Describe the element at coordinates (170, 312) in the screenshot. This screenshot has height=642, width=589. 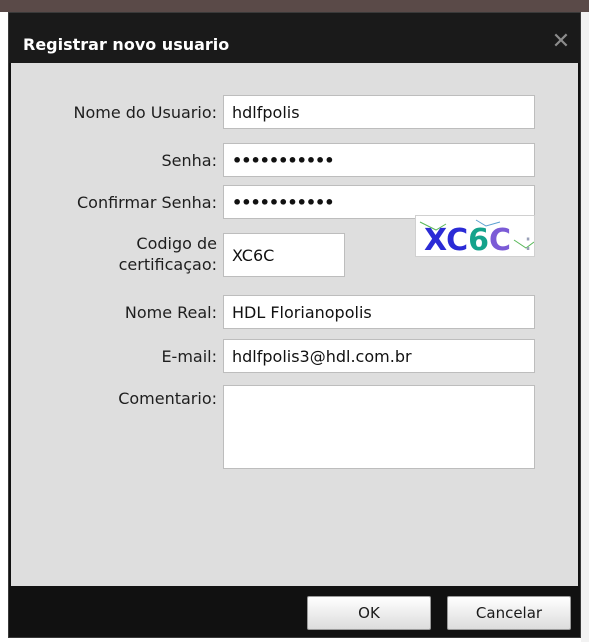
I see `realname-label: Nome Real:` at that location.